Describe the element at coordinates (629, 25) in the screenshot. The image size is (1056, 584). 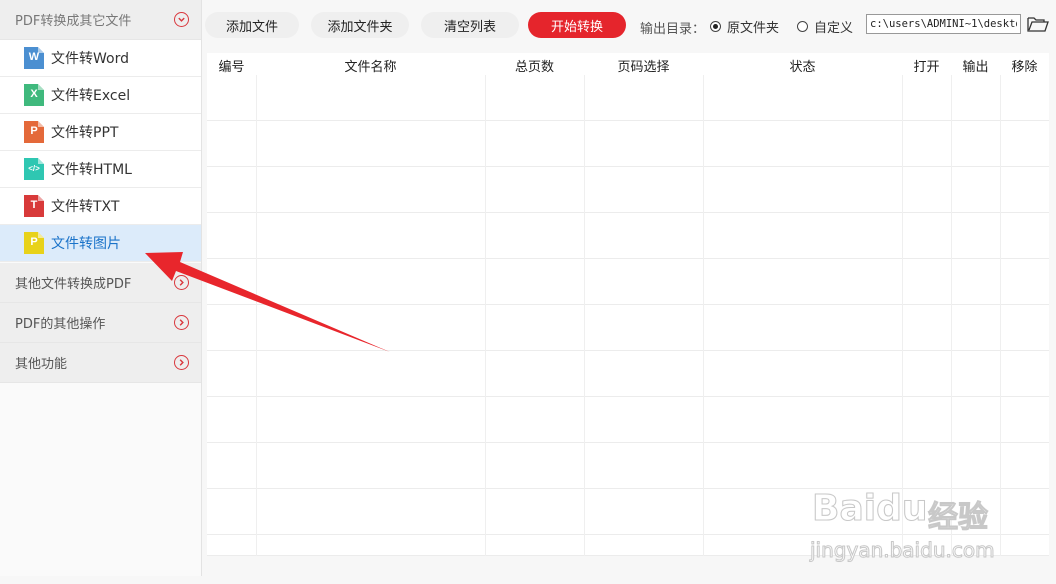
I see `toolbar: 添加文件 添加文件夹 清空列表 开始转换 输出目录： 原文件夹 自定义` at that location.